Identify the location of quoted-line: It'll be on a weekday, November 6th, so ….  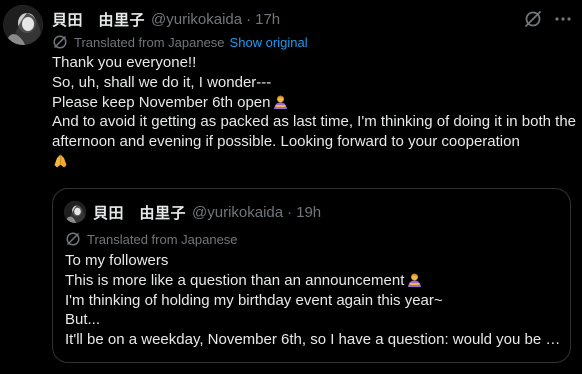
(313, 340).